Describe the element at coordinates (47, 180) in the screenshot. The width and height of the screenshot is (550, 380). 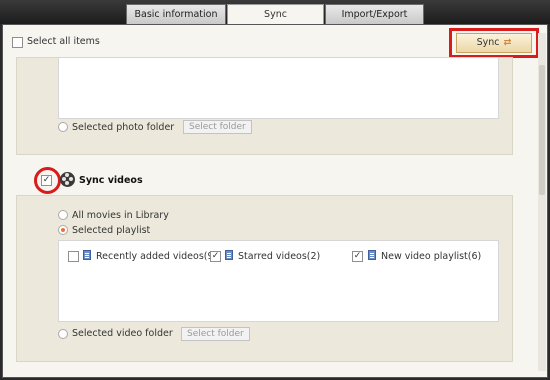
I see `sync-videos-checkbox-highlight` at that location.